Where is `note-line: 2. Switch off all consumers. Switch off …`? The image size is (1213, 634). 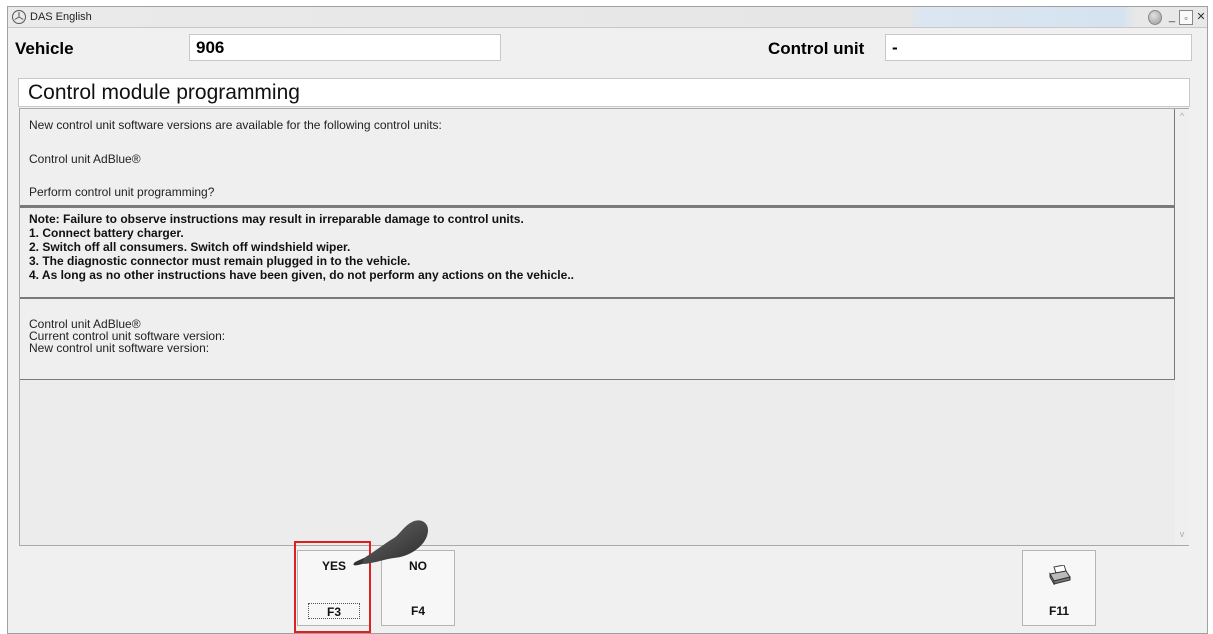
note-line: 2. Switch off all consumers. Switch off … is located at coordinates (190, 247).